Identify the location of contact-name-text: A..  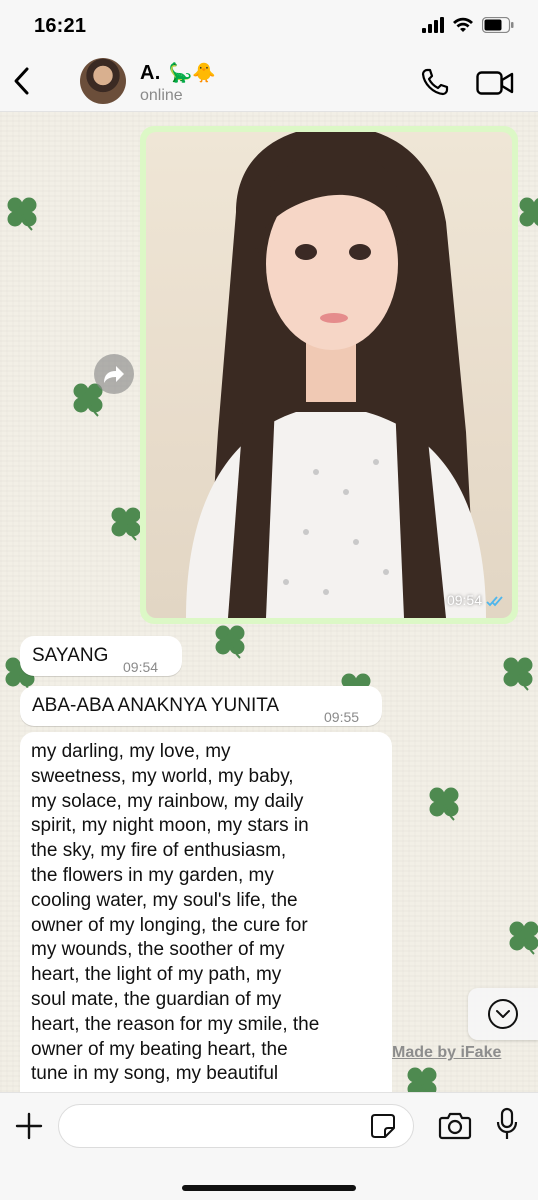
(150, 73).